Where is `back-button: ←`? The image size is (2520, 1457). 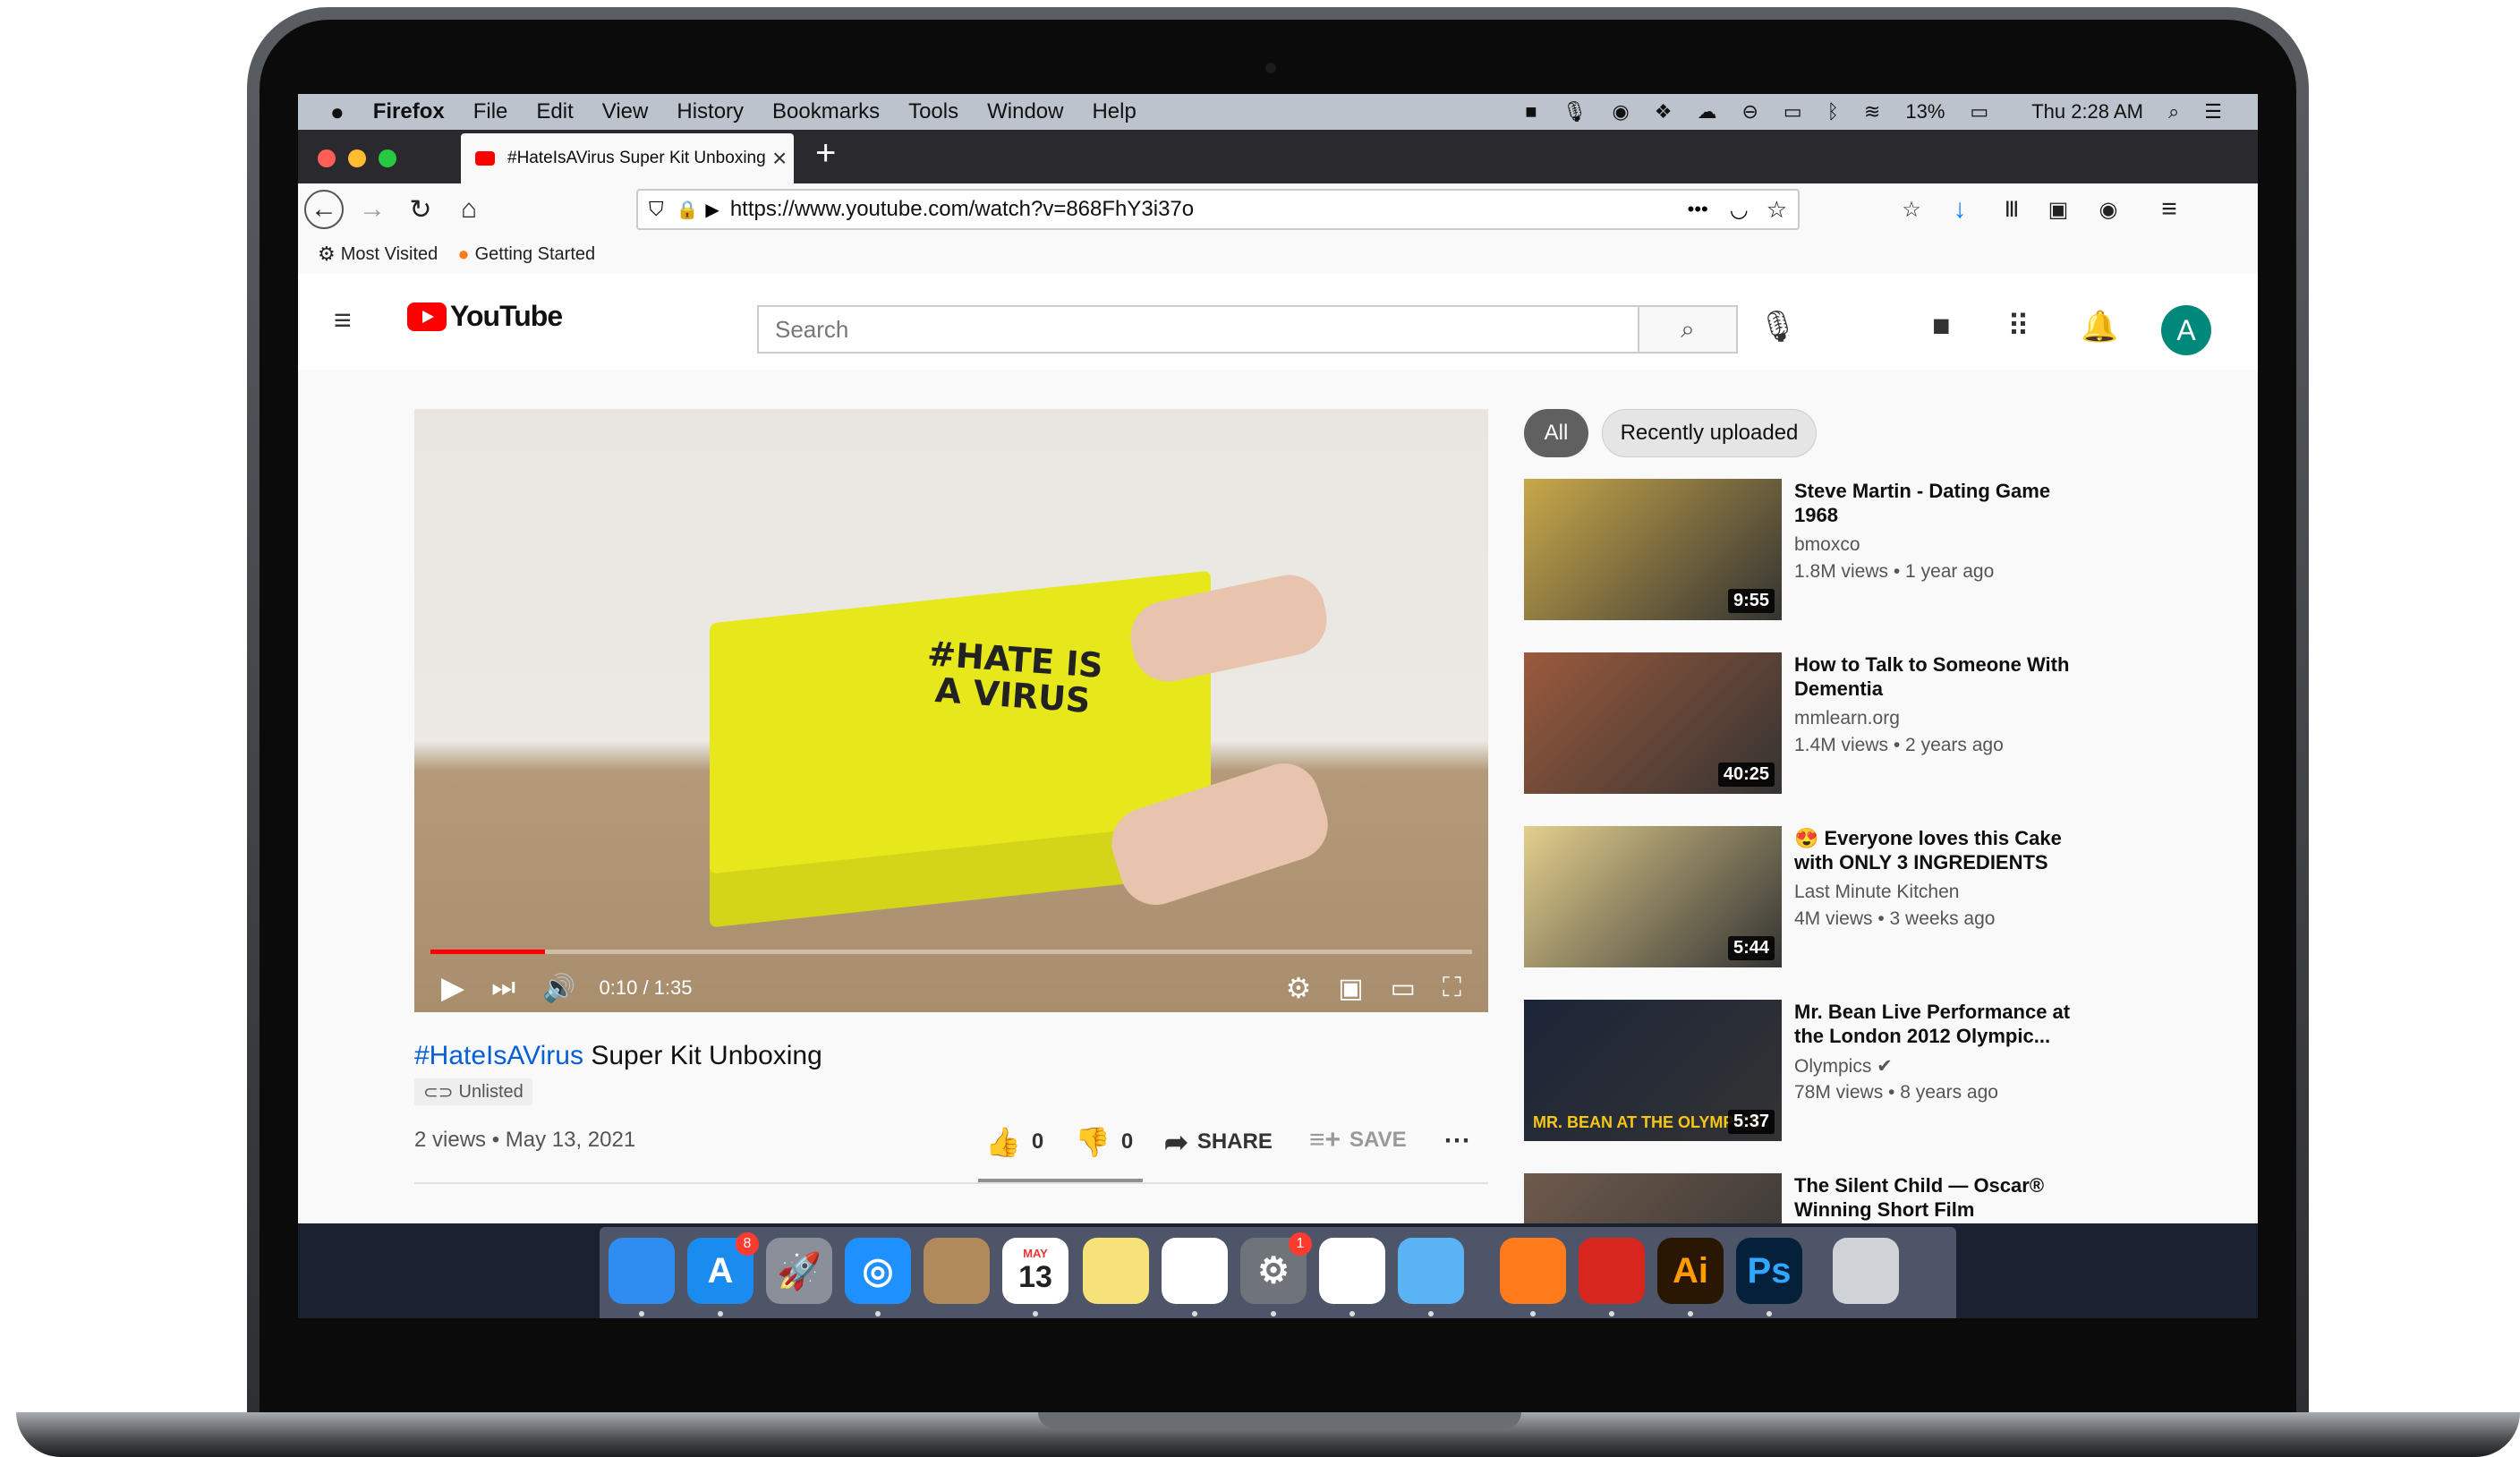
back-button: ← is located at coordinates (324, 210).